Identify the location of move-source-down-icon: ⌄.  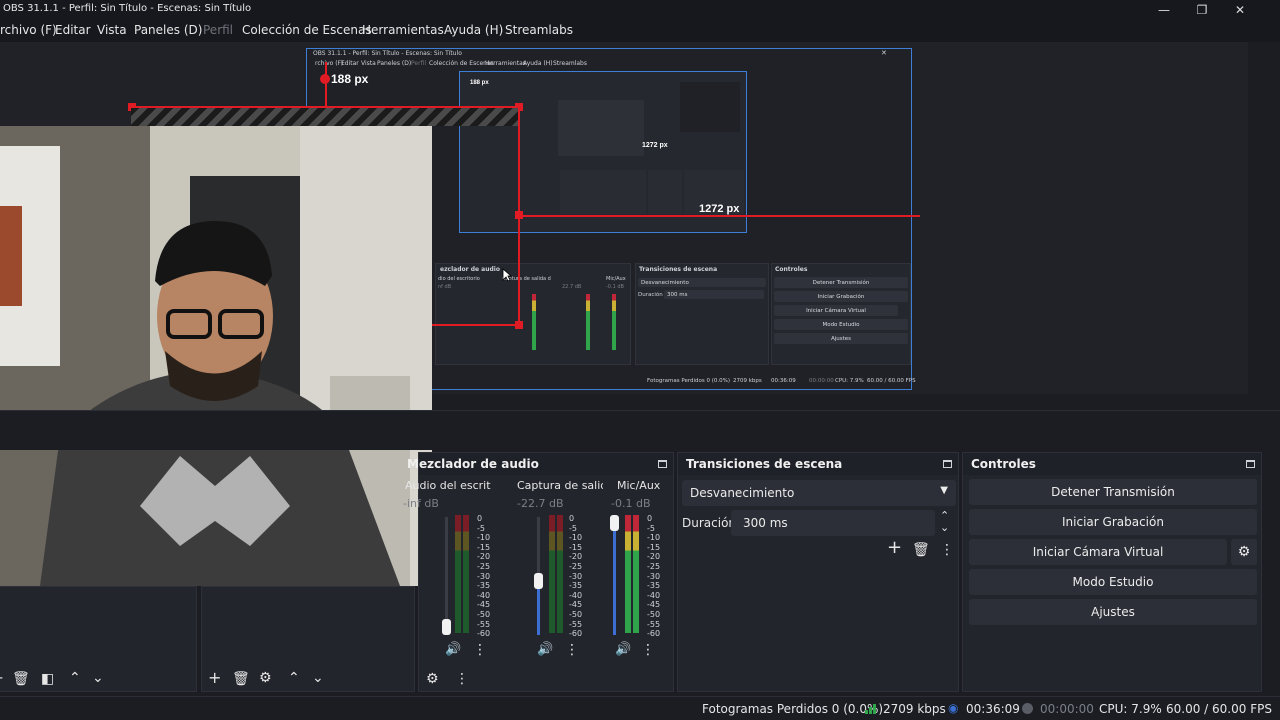
(318, 678).